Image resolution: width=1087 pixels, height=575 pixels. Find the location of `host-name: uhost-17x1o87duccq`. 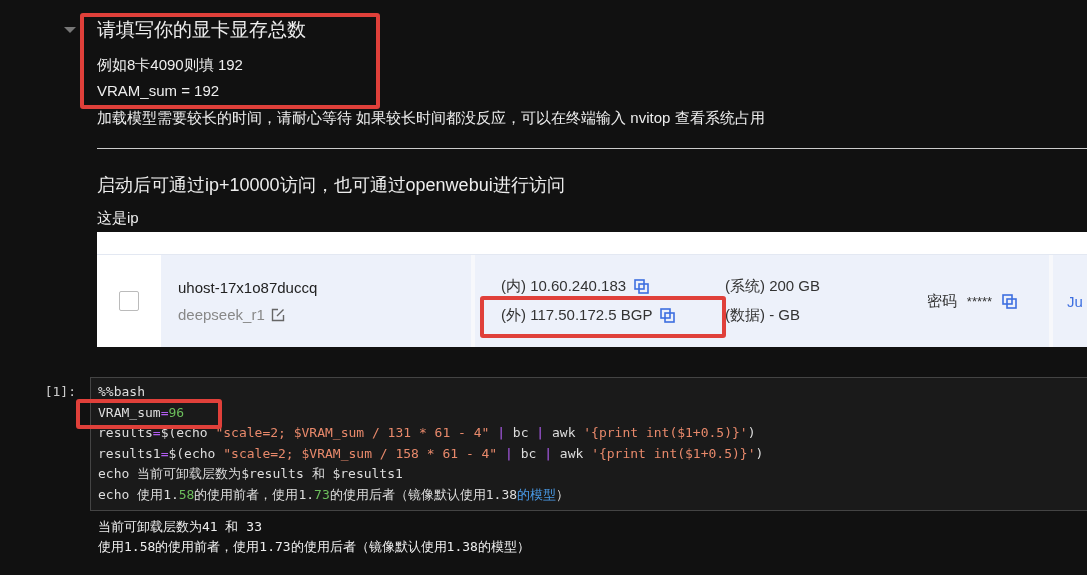

host-name: uhost-17x1o87duccq is located at coordinates (248, 287).